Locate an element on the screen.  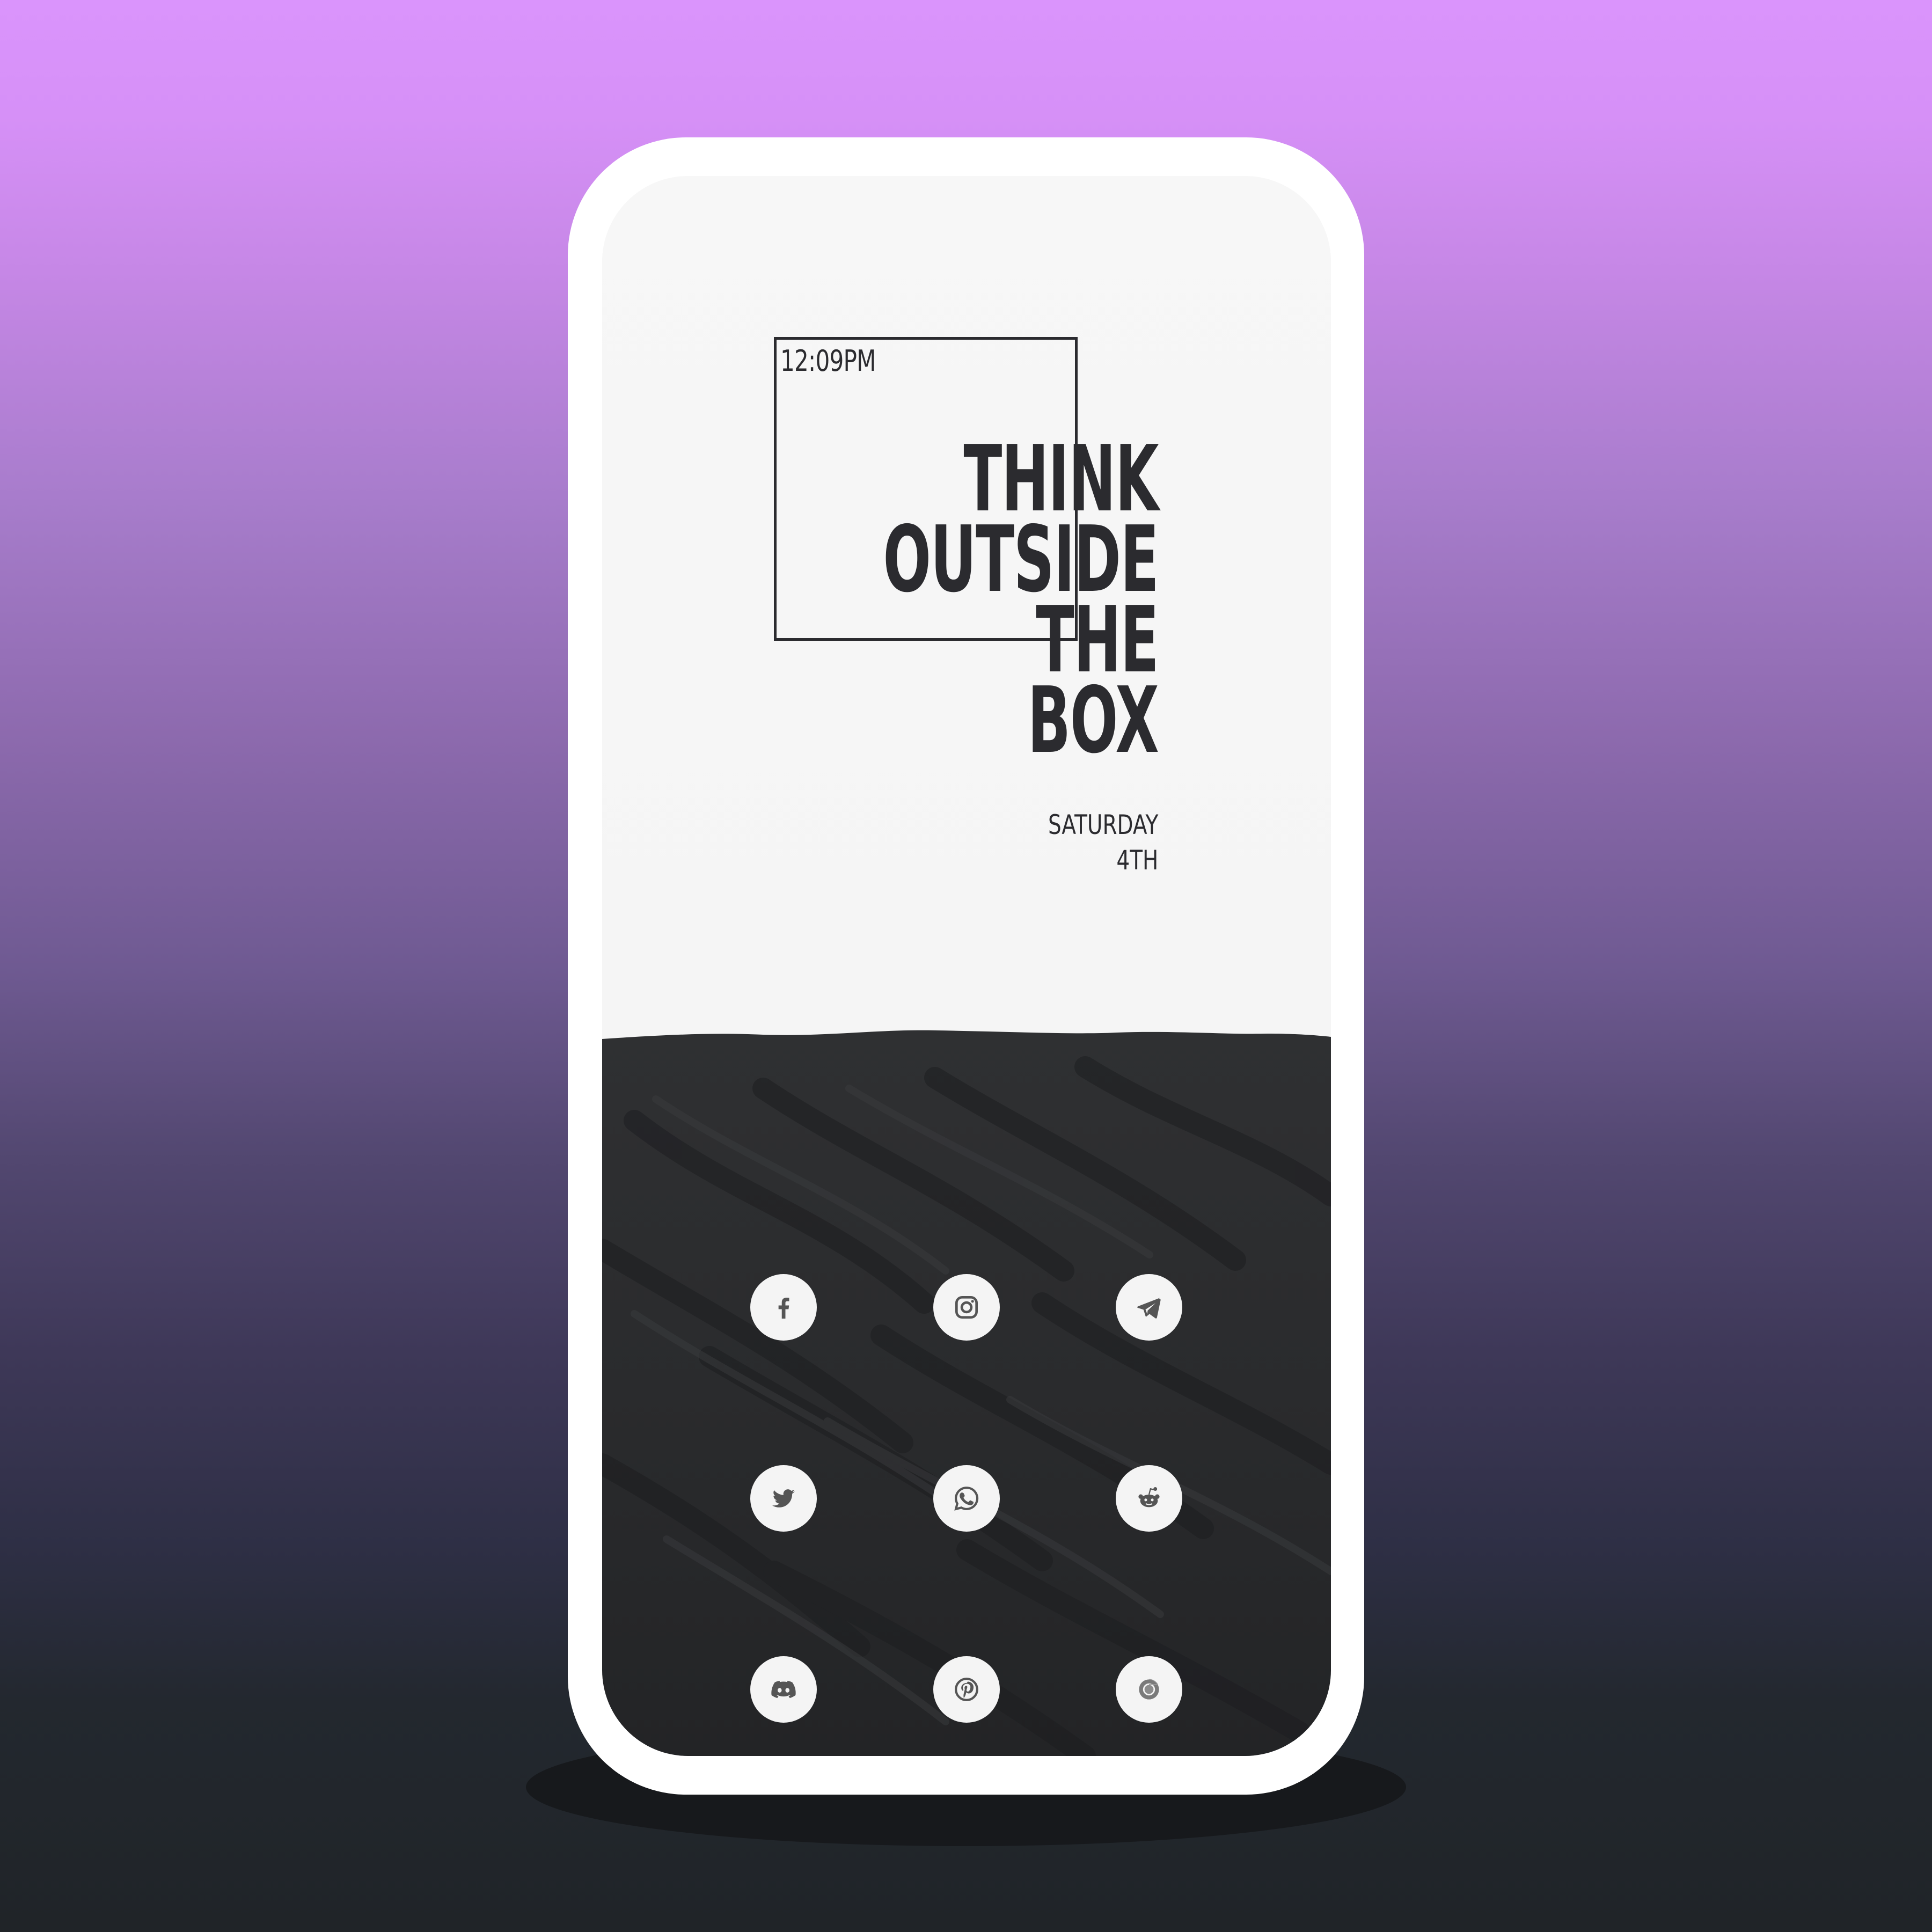
facebook-app-button is located at coordinates (783, 1307).